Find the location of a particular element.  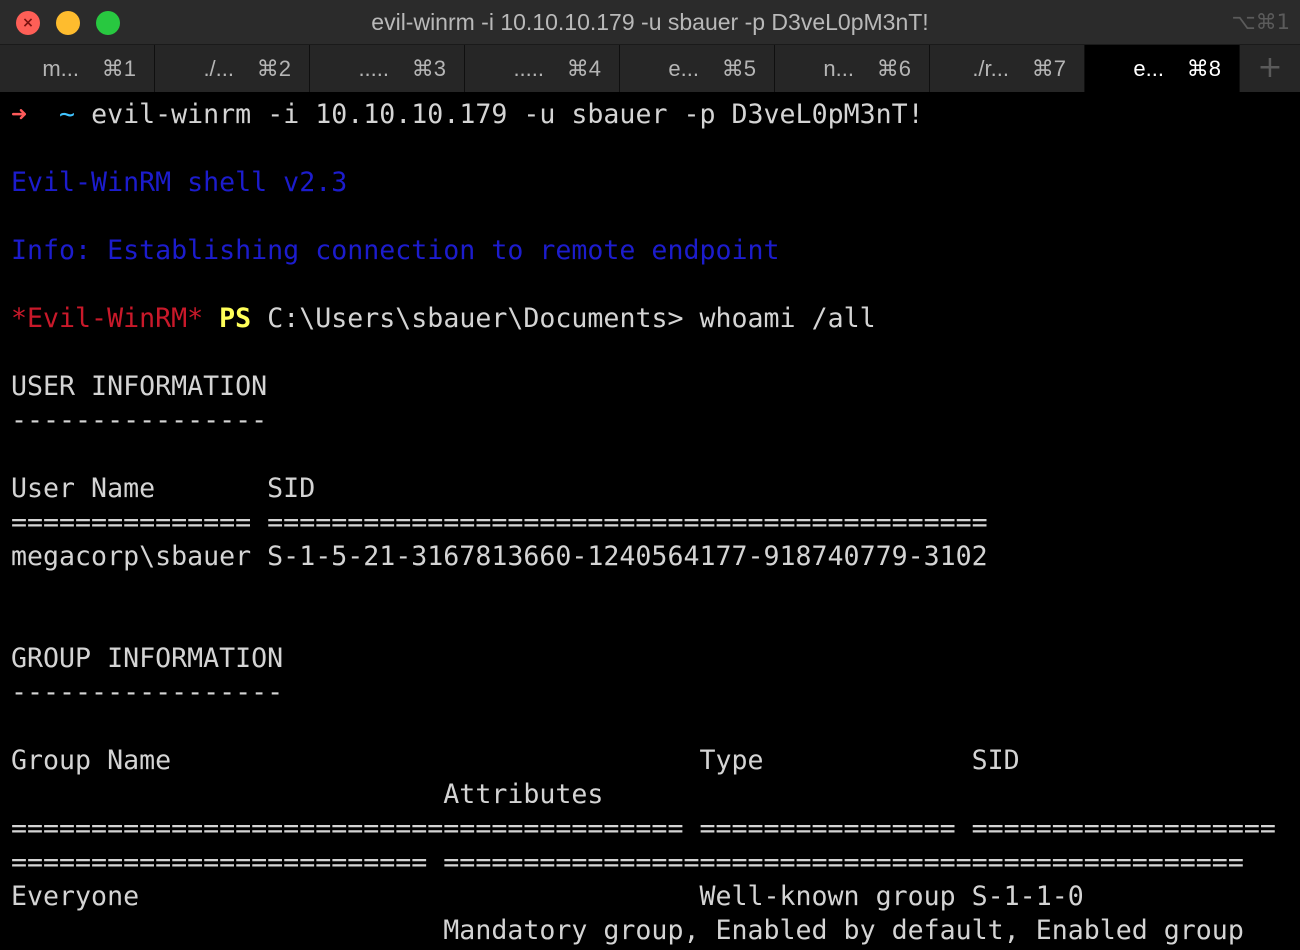

tab-shortcut: ⌘3 is located at coordinates (428, 68).